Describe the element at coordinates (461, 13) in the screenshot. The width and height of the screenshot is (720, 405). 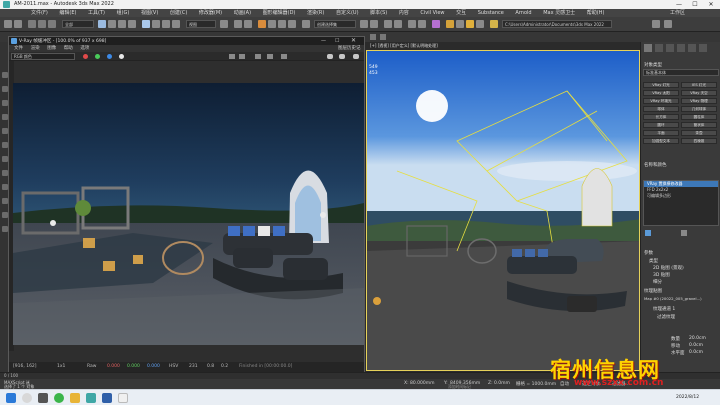
I see `menu-interactive: 交互` at that location.